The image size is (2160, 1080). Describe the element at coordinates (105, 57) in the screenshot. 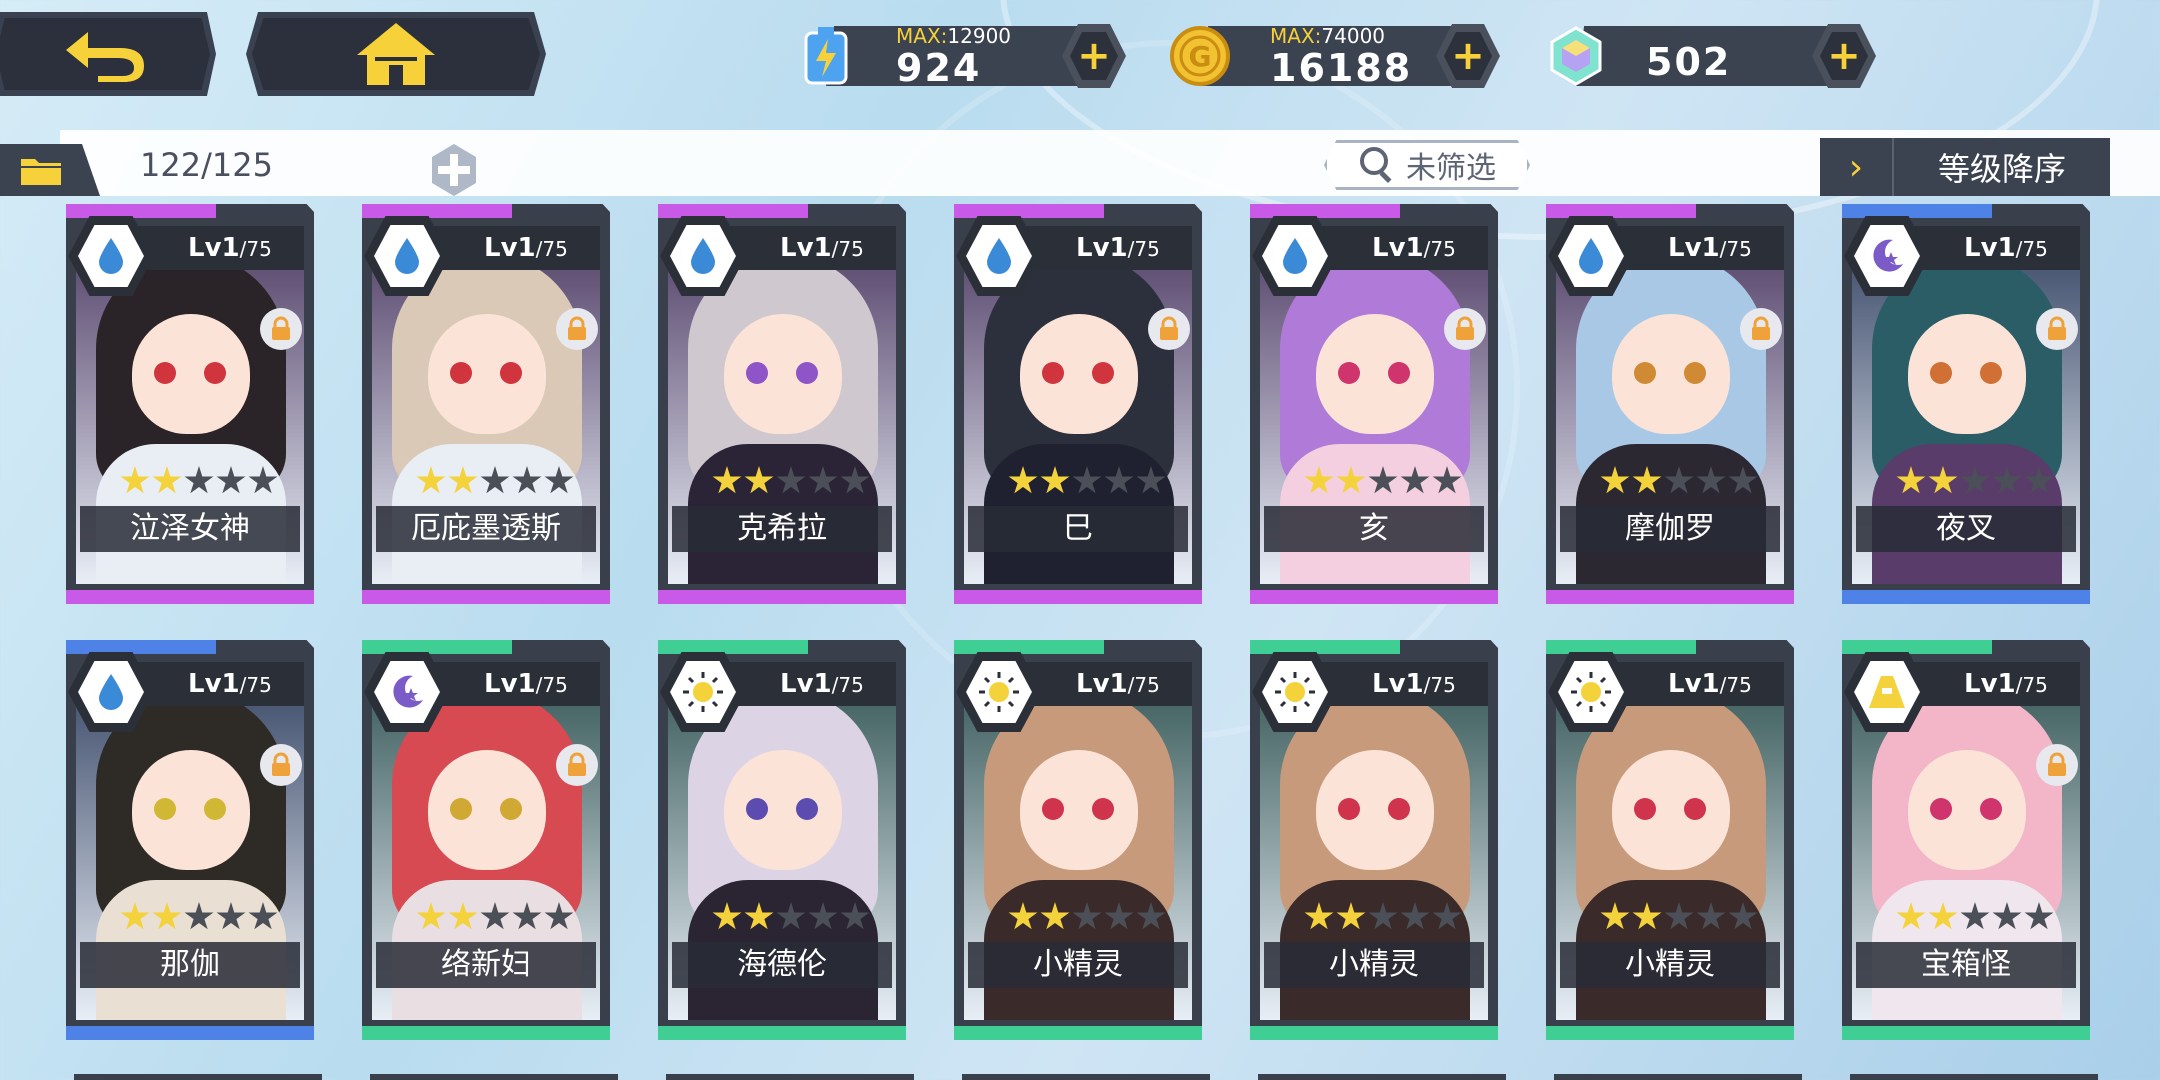

I see `back-arrow-icon` at that location.